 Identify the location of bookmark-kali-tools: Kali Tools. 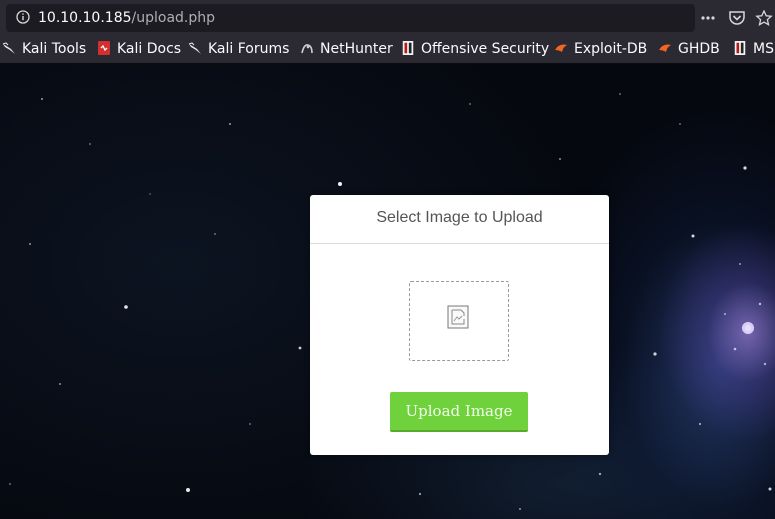
(44, 49).